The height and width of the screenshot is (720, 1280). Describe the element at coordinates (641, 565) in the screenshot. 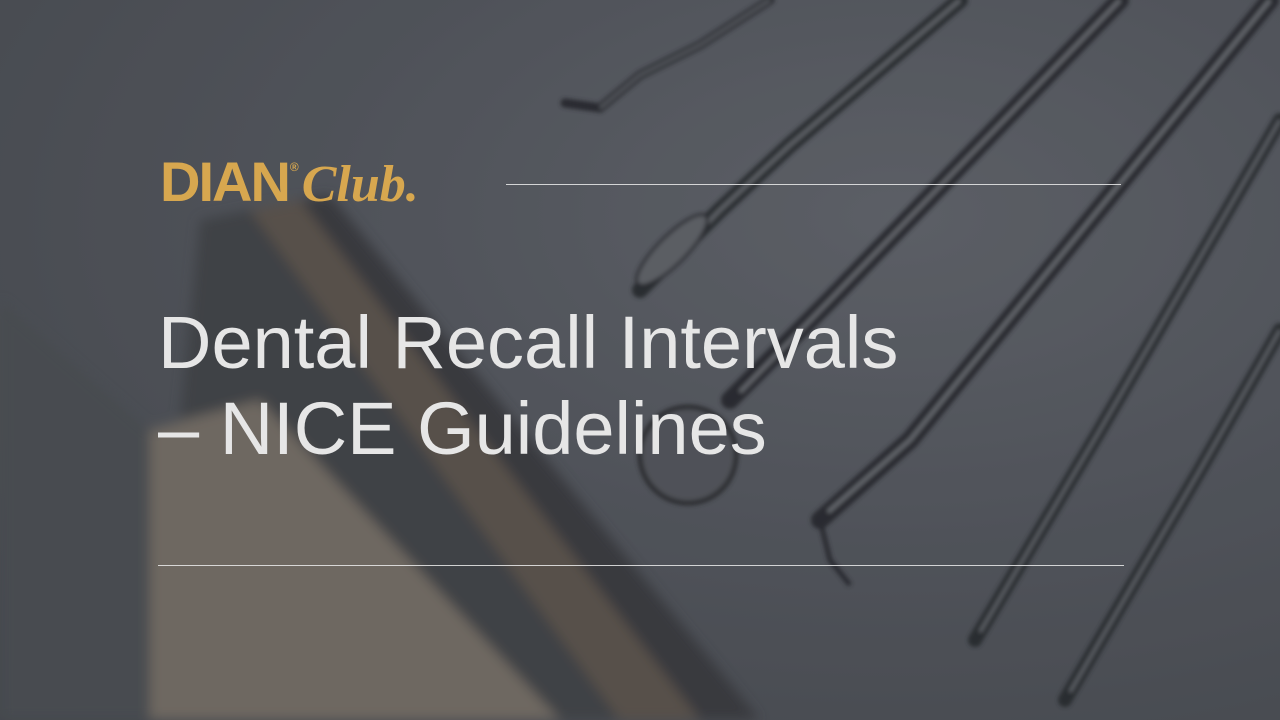

I see `bottom-divider` at that location.